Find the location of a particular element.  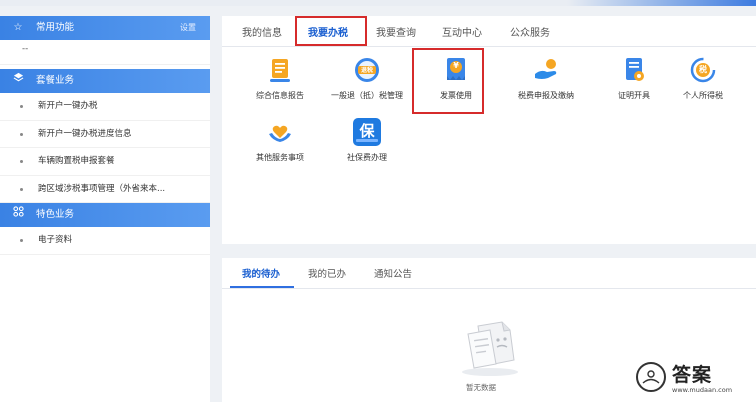

tab-query: 我要查询 is located at coordinates (396, 31).